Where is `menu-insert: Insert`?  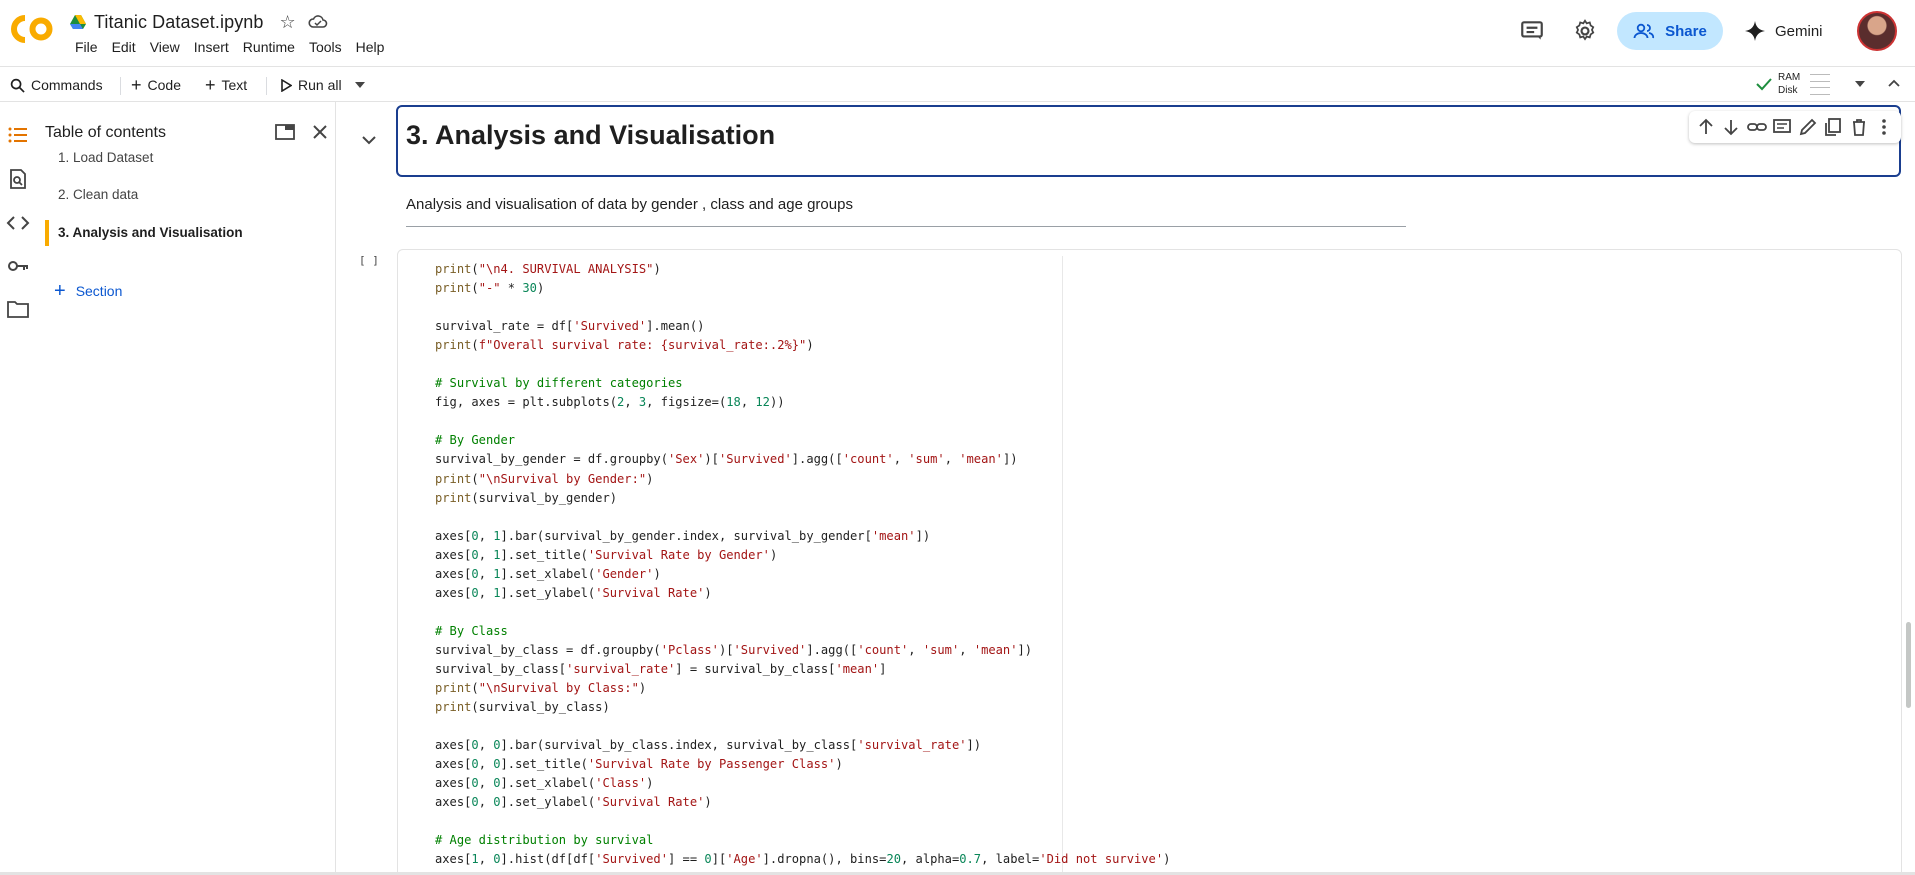 menu-insert: Insert is located at coordinates (211, 47).